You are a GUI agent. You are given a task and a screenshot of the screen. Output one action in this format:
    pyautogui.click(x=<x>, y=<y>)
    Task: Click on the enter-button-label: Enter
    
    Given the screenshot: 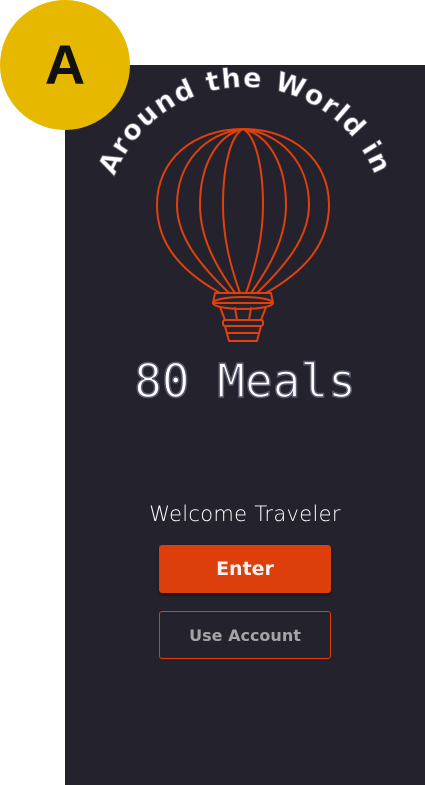 What is the action you would take?
    pyautogui.click(x=245, y=569)
    